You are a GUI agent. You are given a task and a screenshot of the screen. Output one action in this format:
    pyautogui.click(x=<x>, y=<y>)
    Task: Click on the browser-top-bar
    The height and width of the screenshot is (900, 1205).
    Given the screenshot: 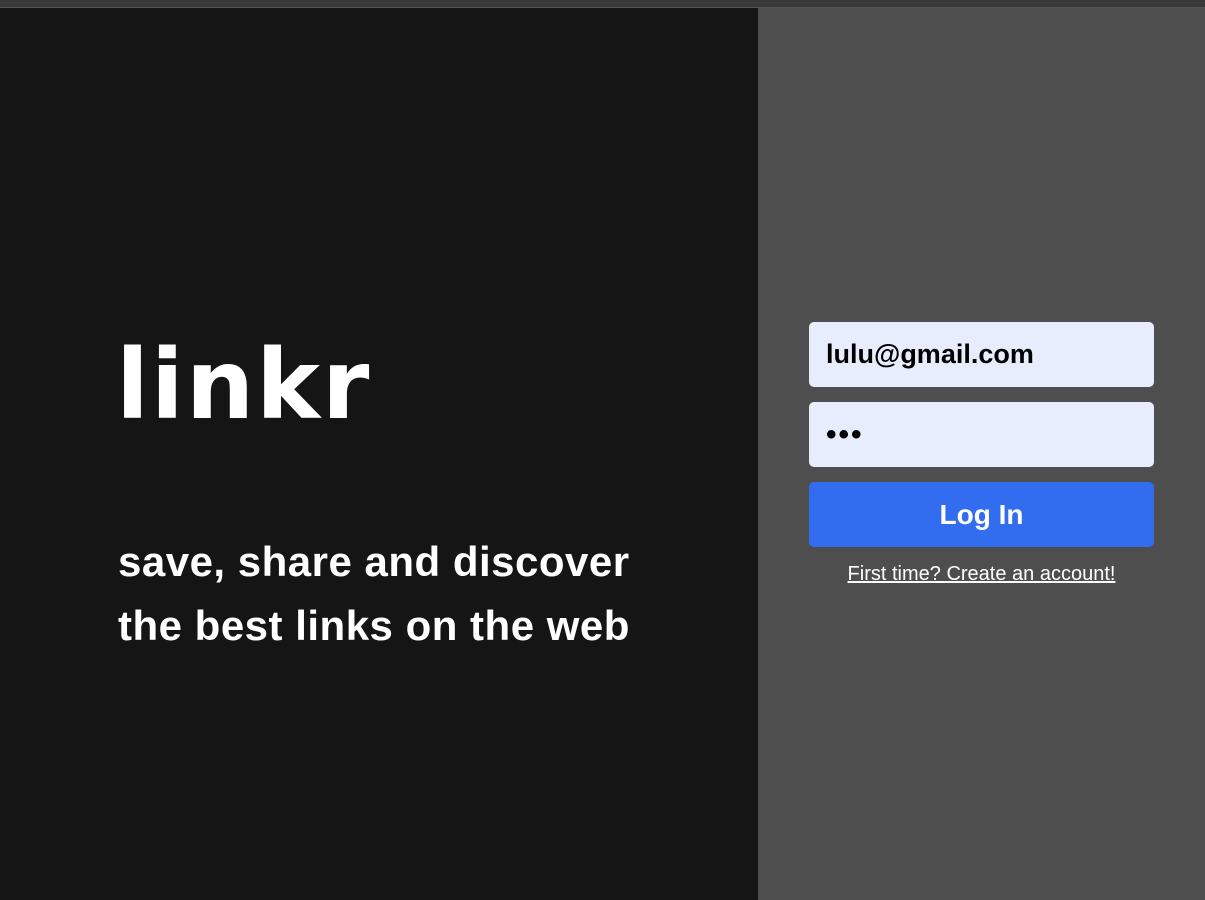 What is the action you would take?
    pyautogui.click(x=602, y=4)
    